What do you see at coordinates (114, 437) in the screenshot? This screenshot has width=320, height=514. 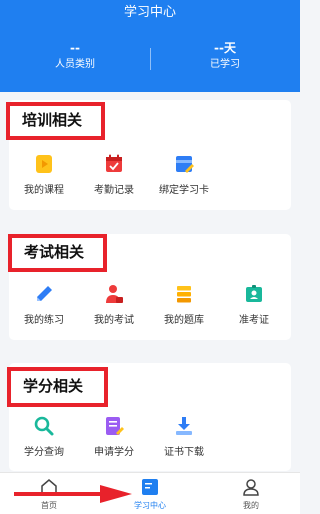 I see `apply-credit-button: 申请学分` at bounding box center [114, 437].